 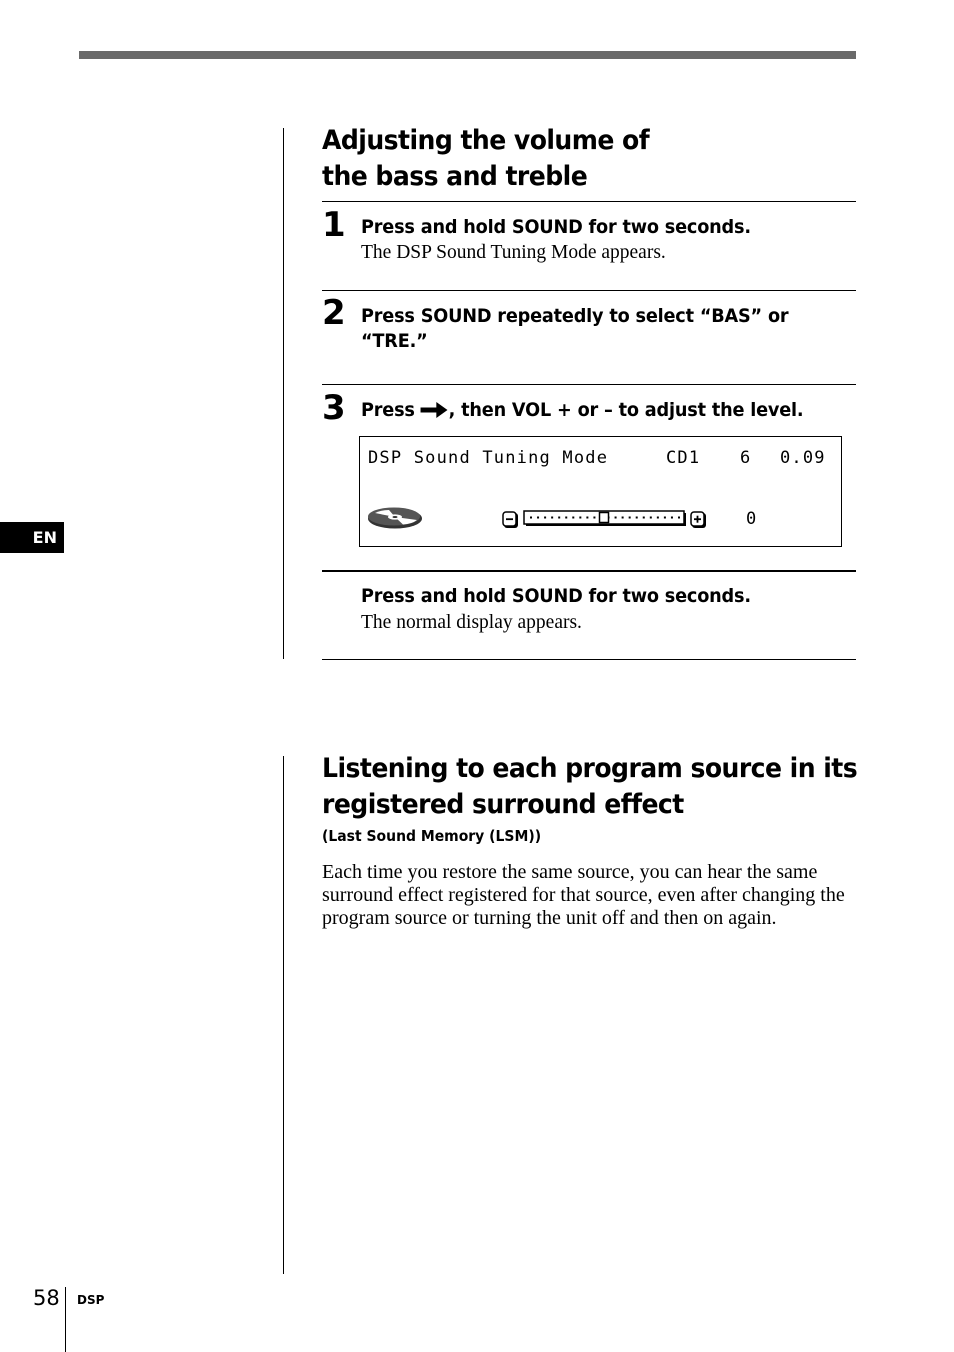 I want to click on display-level-value: 0, so click(x=752, y=519).